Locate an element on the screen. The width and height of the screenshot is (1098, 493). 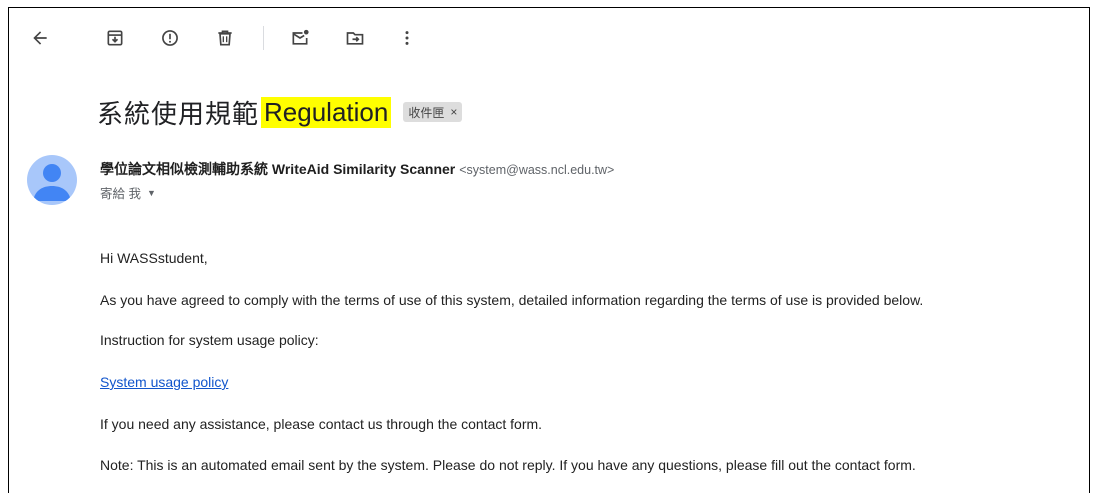
email-subject: 系統使用規範 Regulation 收件匣 × is located at coordinates (280, 112).